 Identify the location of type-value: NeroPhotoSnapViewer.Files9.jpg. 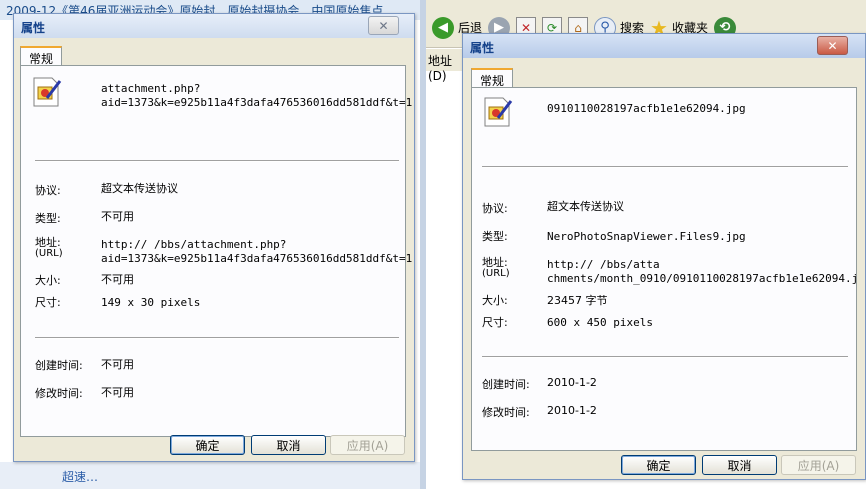
(646, 236).